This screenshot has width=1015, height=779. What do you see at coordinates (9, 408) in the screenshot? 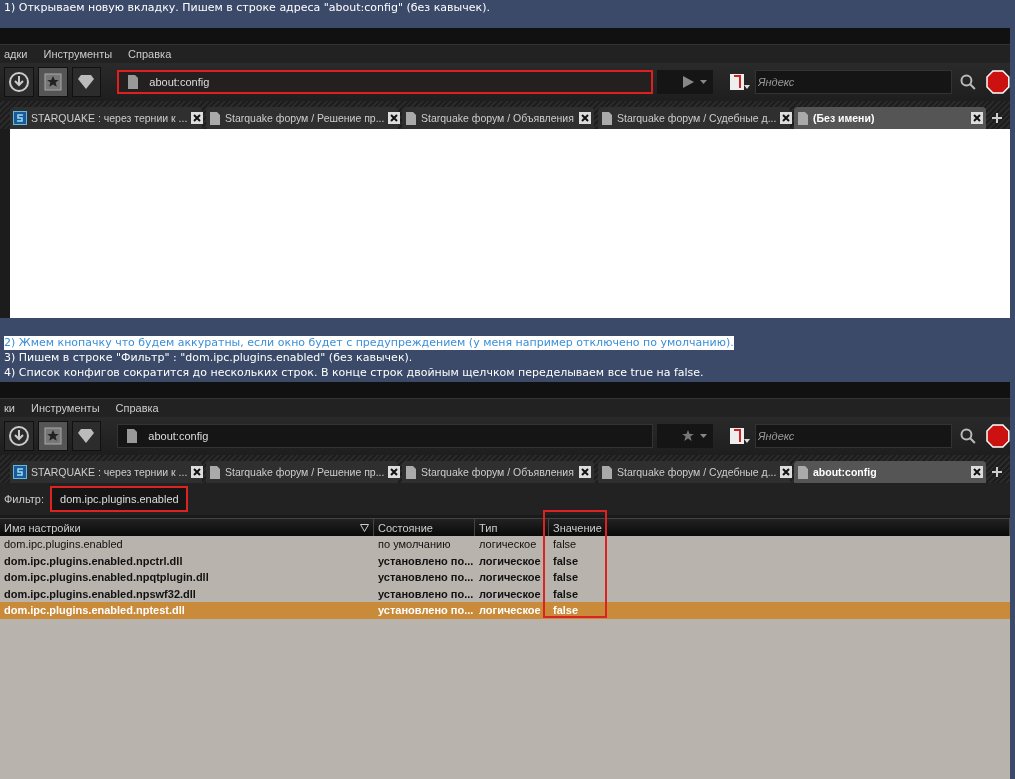
I see `menu-item: ки` at bounding box center [9, 408].